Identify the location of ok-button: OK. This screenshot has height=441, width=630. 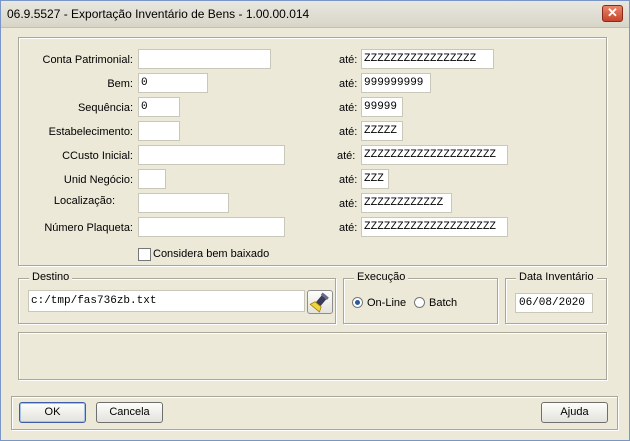
(52, 412).